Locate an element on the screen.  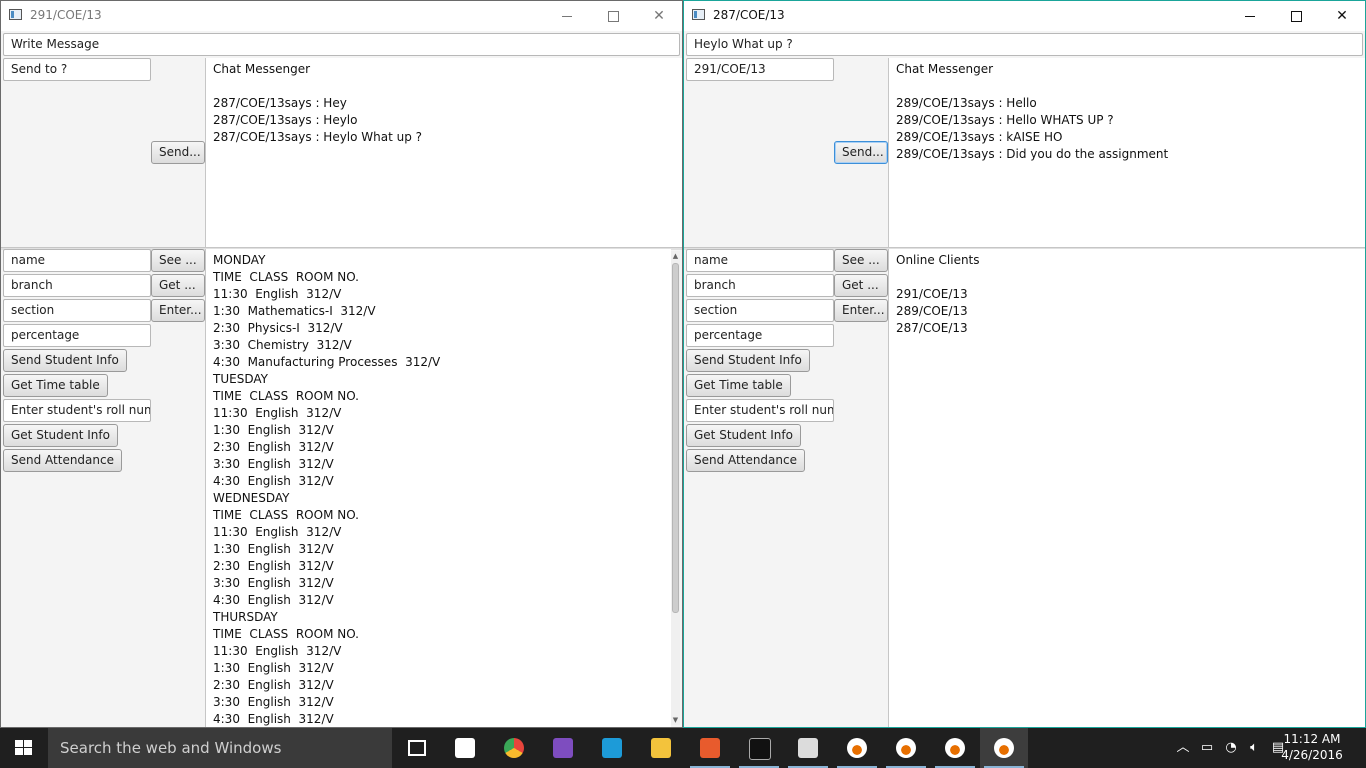
timetable-line: 1:30 Mathematics-I 312/V is located at coordinates (294, 311).